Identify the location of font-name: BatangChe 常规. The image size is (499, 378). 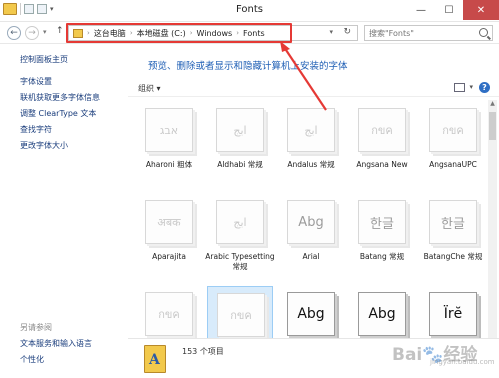
(453, 256).